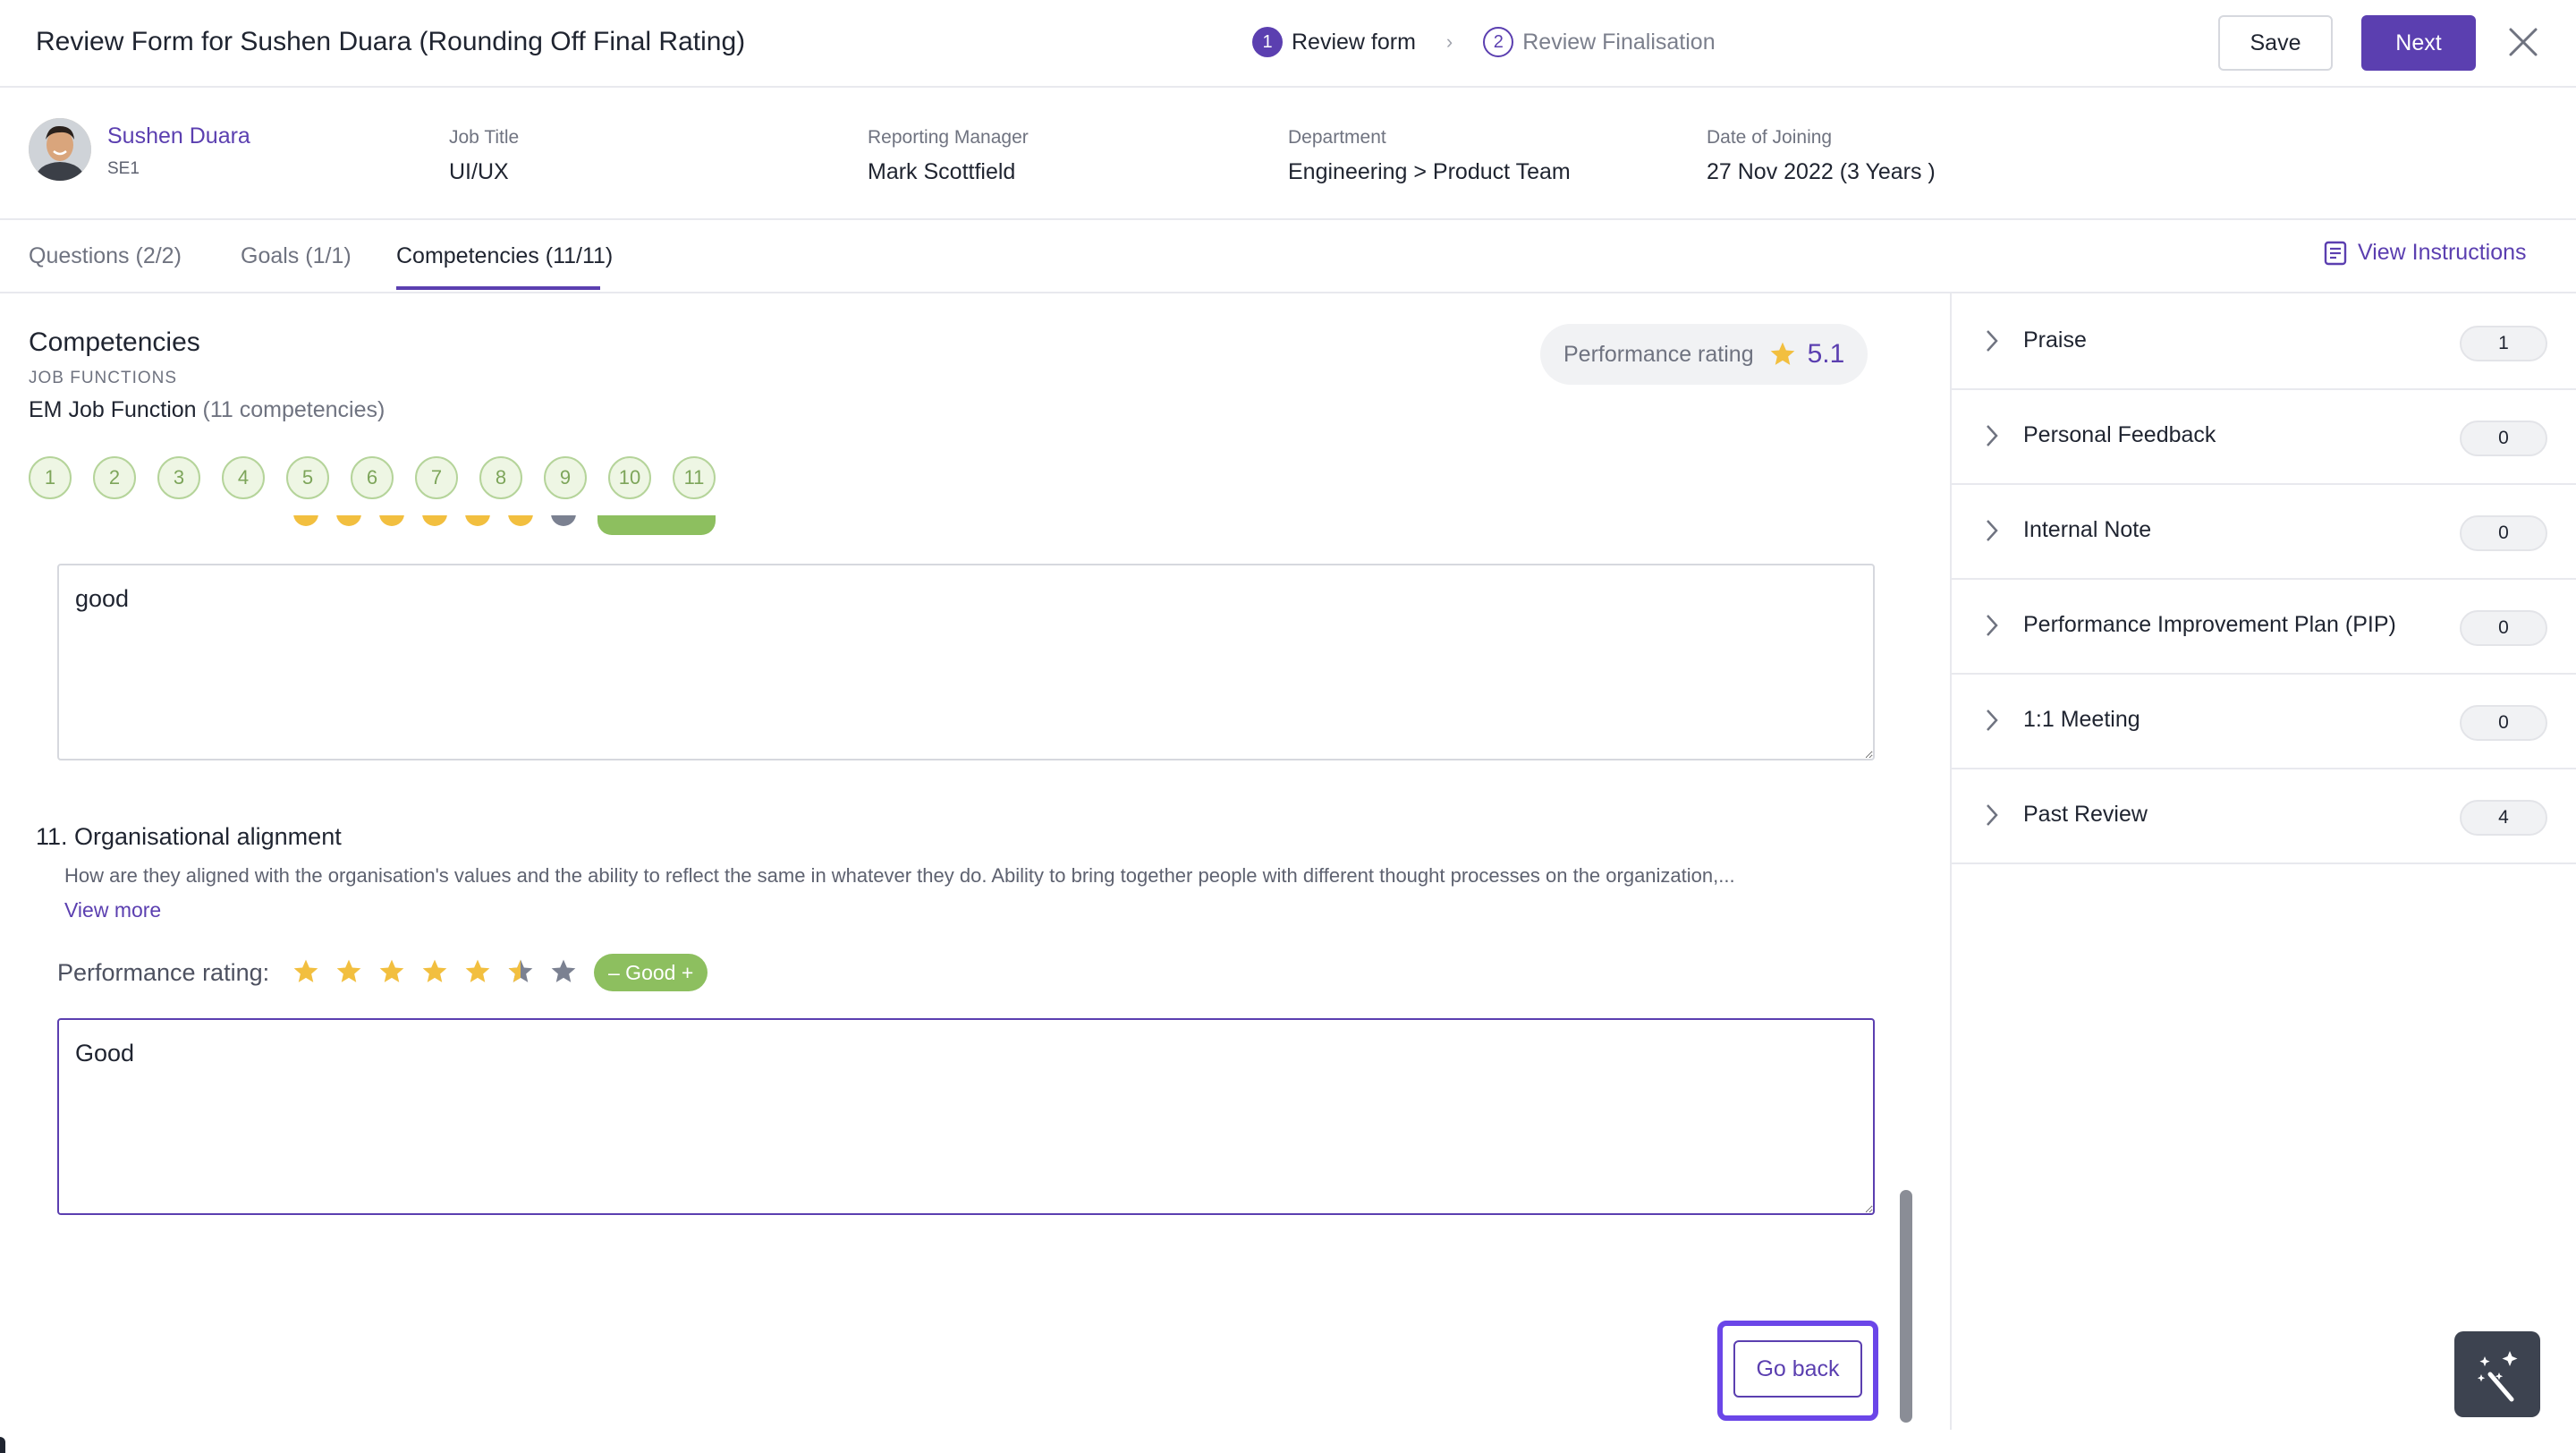 The image size is (2576, 1453). Describe the element at coordinates (2087, 529) in the screenshot. I see `sidebar-item-label: Internal Note` at that location.